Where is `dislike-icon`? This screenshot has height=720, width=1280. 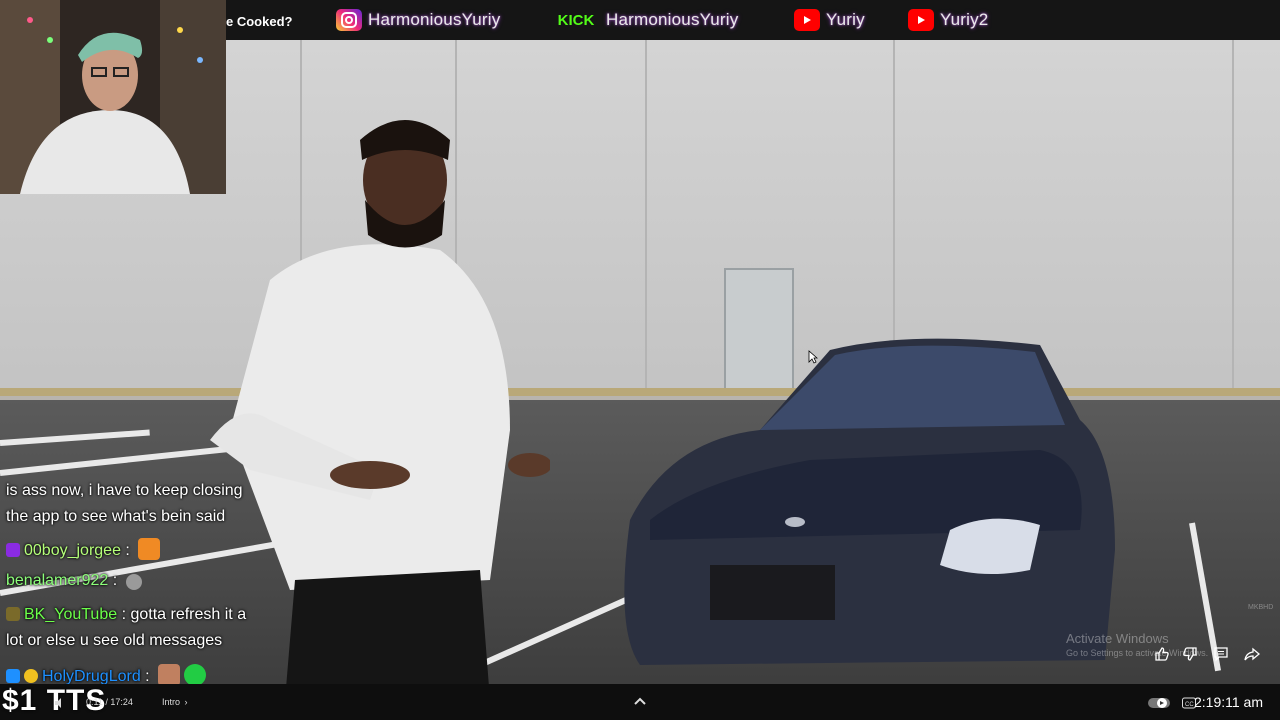 dislike-icon is located at coordinates (1190, 654).